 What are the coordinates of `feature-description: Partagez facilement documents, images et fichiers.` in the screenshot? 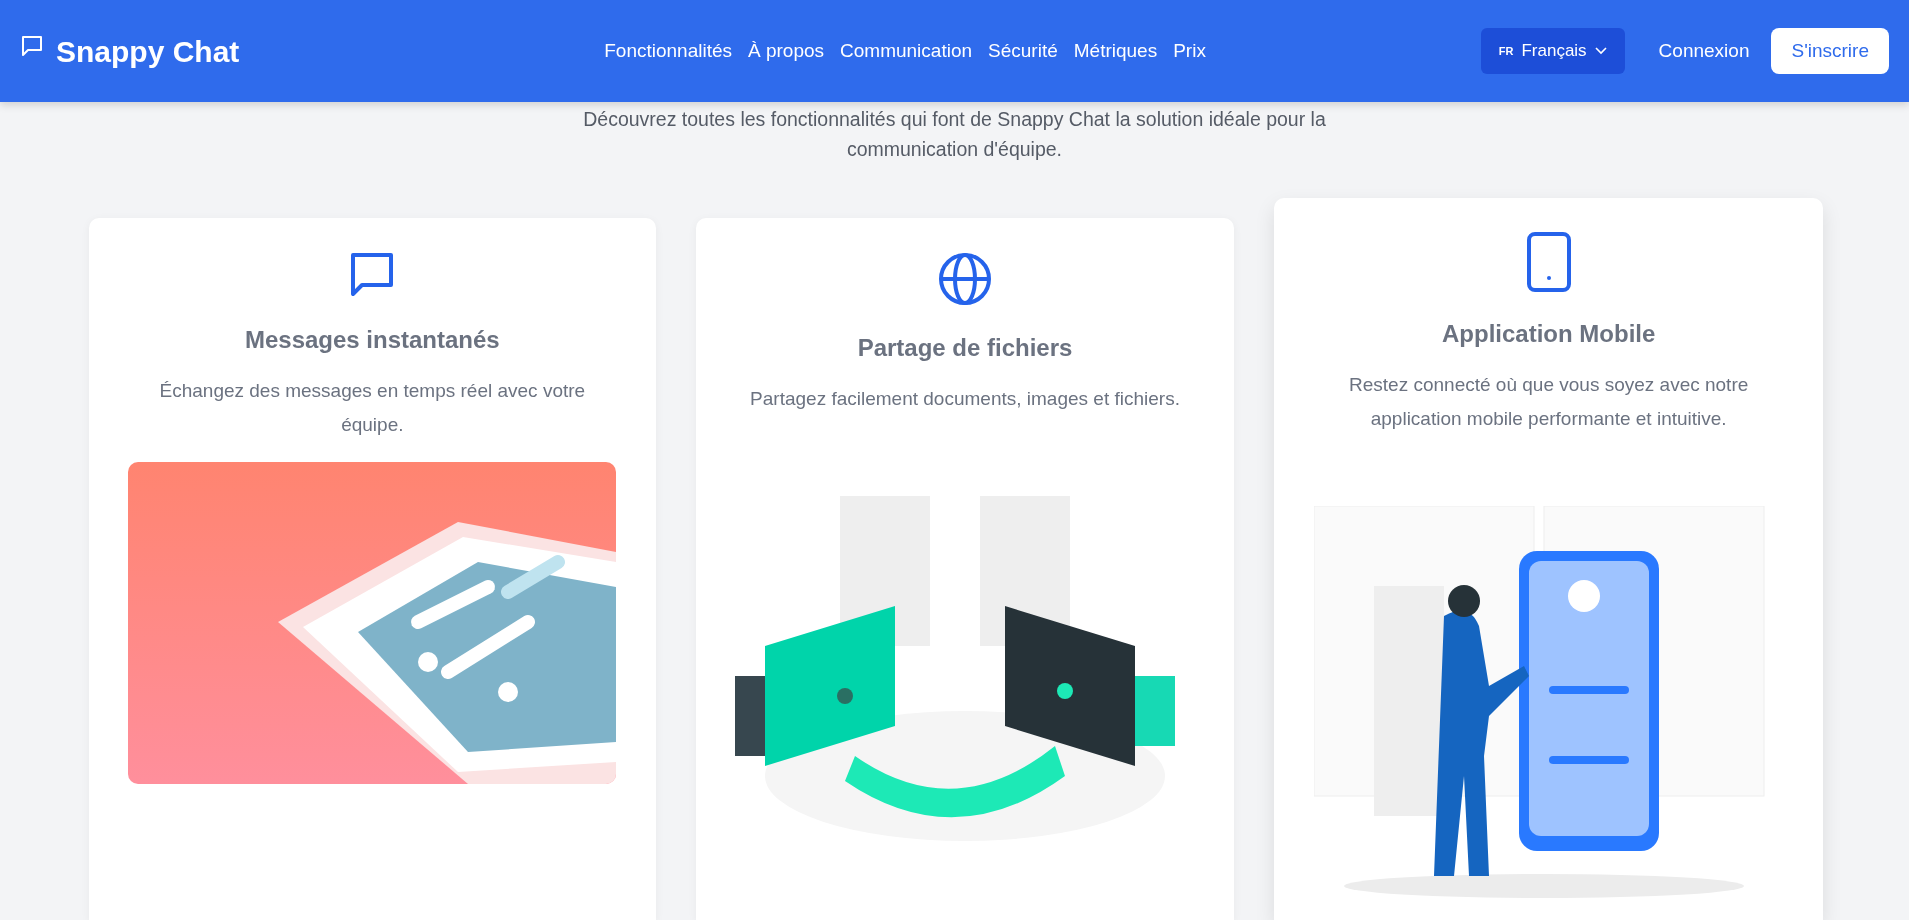 It's located at (965, 399).